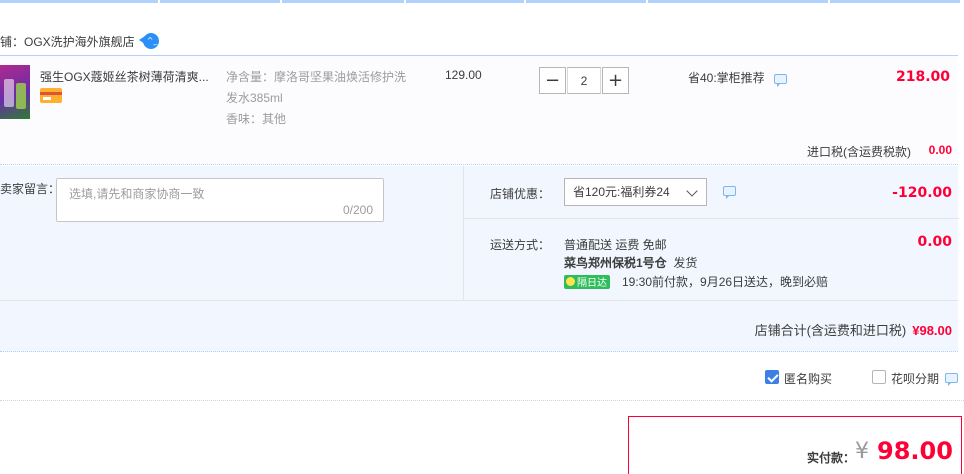 The image size is (964, 474). Describe the element at coordinates (520, 245) in the screenshot. I see `shipping-method-label: 运送方式：` at that location.